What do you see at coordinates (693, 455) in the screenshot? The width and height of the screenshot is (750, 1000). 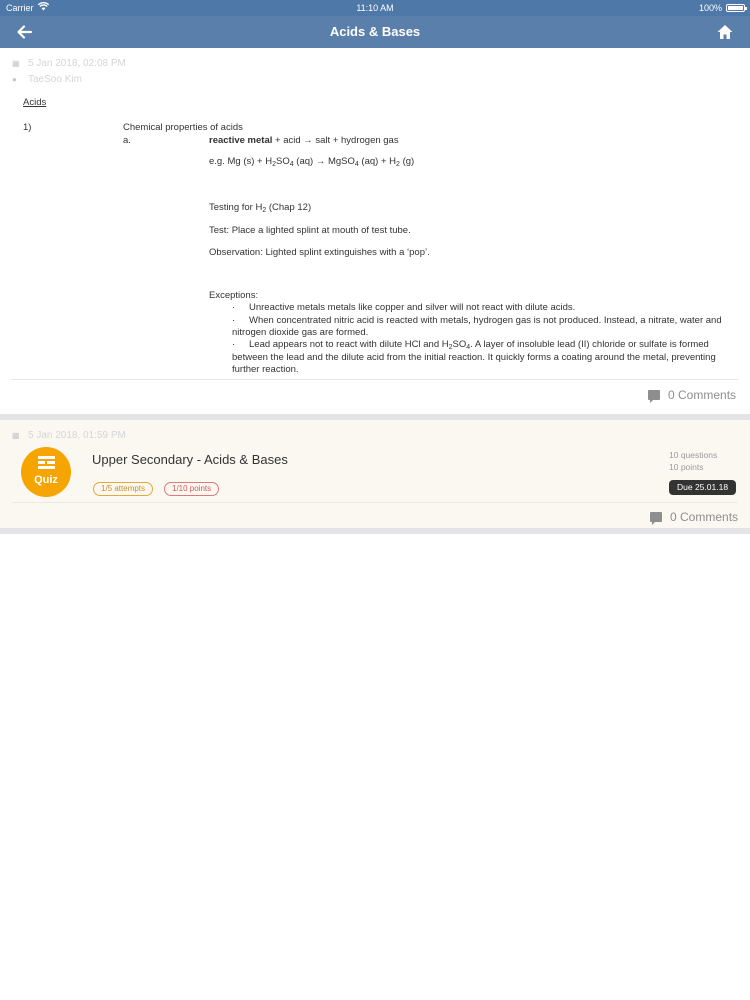 I see `questions-count: 10 questions` at bounding box center [693, 455].